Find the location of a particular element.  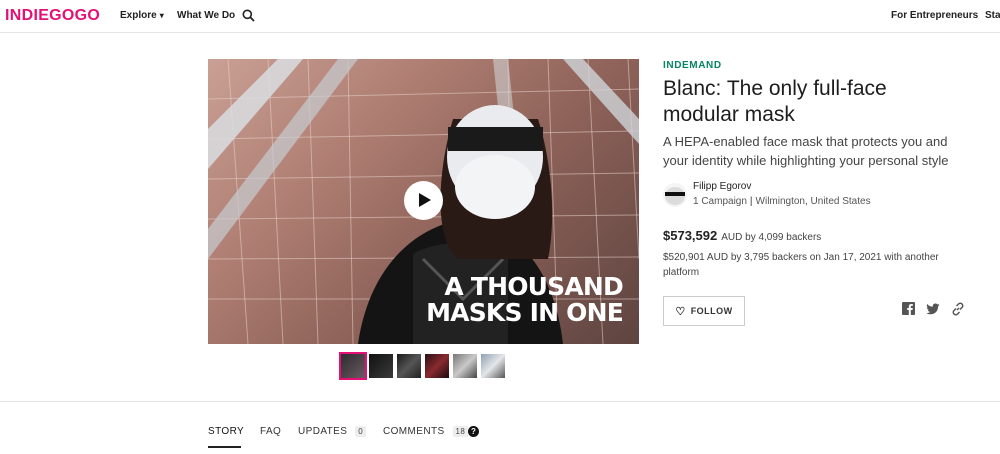

explore-label: Explore is located at coordinates (138, 15).